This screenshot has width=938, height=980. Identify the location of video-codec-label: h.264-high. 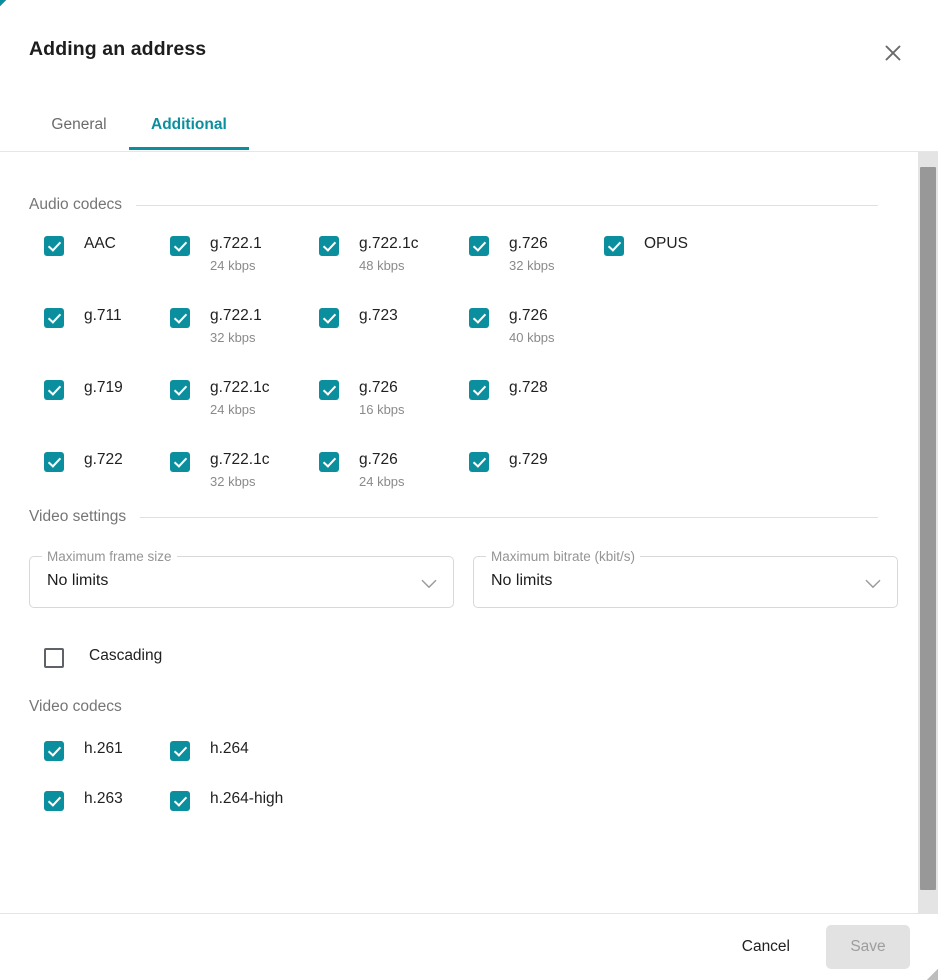
(247, 798).